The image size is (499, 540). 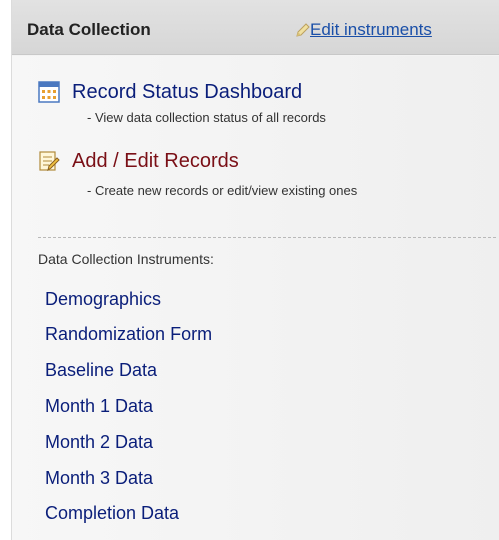 I want to click on panel-title: Data Collection, so click(x=89, y=29).